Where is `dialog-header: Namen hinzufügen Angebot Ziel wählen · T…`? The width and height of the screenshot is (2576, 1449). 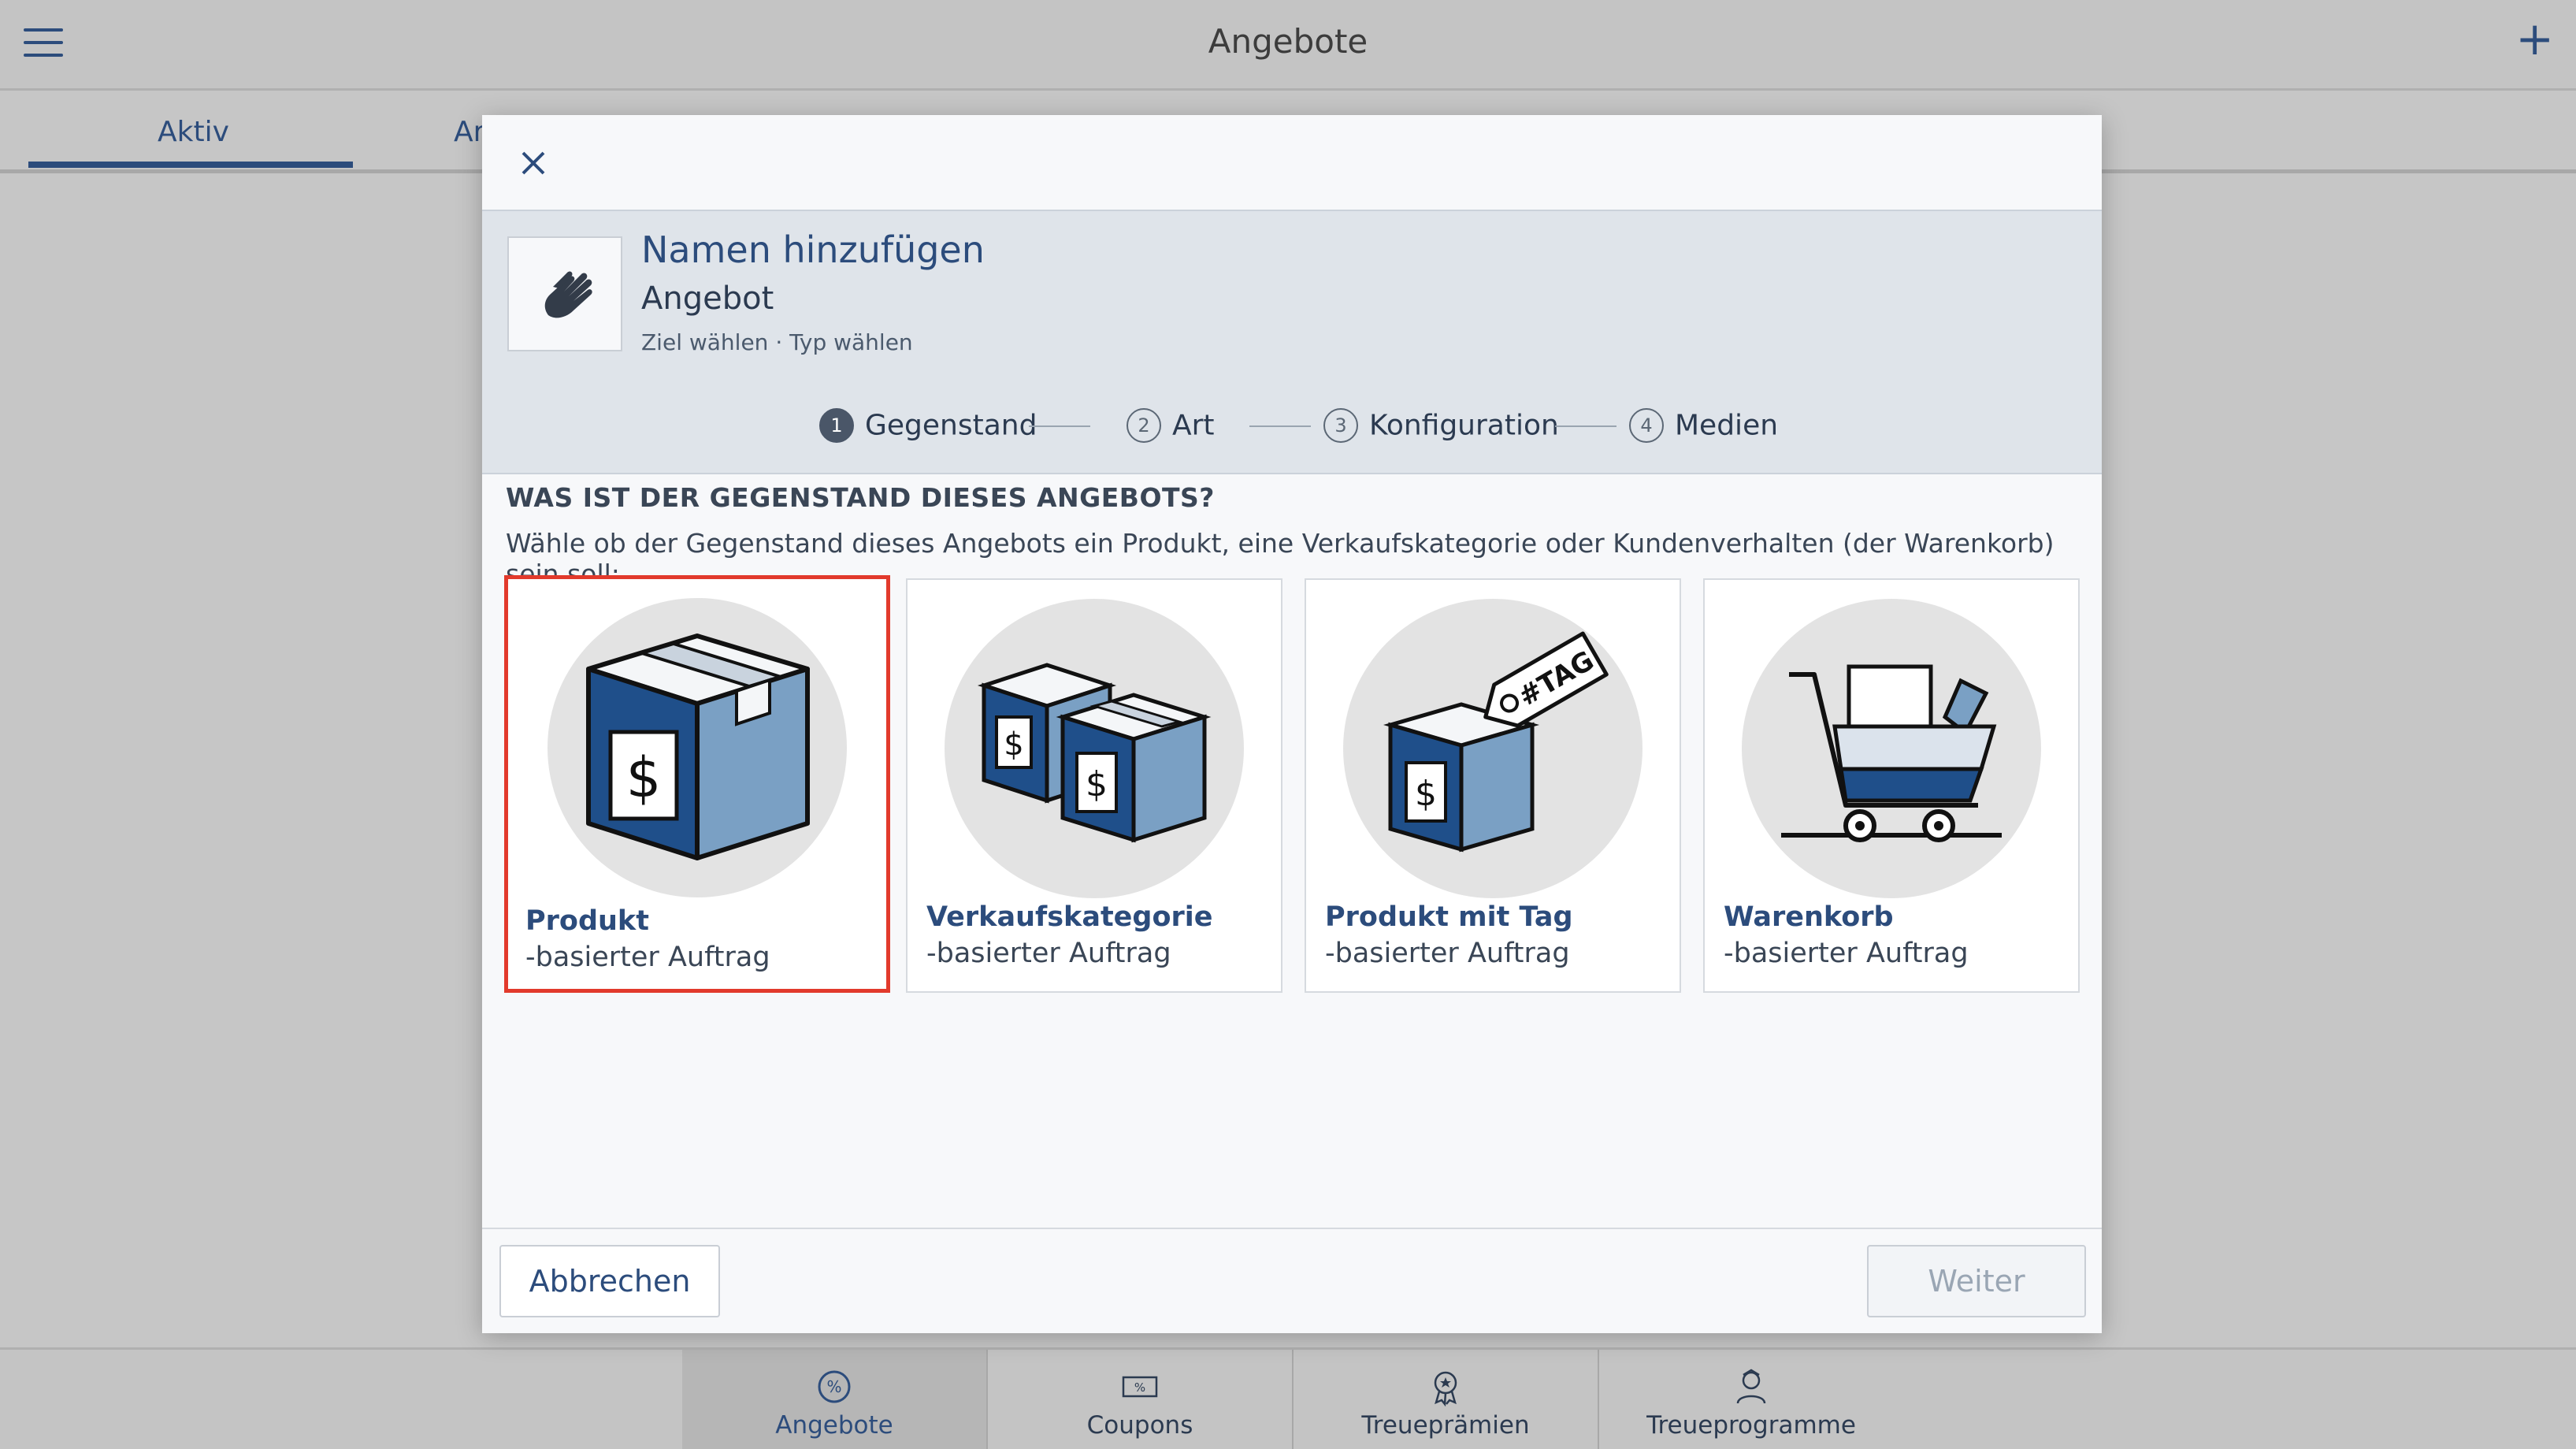
dialog-header: Namen hinzufügen Angebot Ziel wählen · T… is located at coordinates (1292, 294).